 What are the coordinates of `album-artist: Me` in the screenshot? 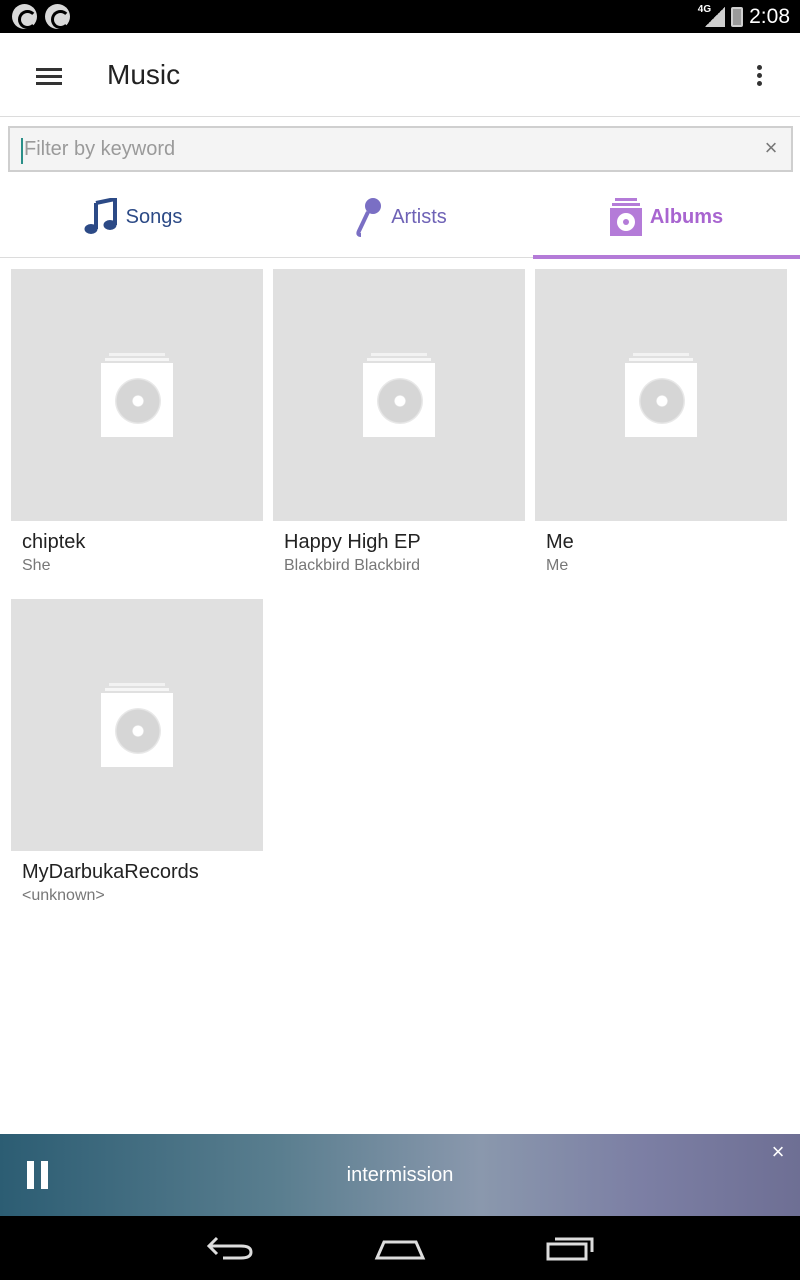 It's located at (557, 565).